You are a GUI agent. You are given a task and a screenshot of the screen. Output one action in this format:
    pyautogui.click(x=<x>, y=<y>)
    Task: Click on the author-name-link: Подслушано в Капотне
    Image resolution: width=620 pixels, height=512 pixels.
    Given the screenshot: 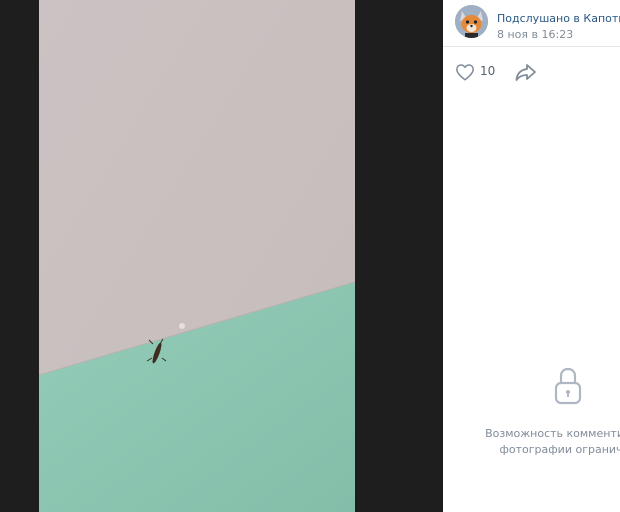 What is the action you would take?
    pyautogui.click(x=558, y=18)
    